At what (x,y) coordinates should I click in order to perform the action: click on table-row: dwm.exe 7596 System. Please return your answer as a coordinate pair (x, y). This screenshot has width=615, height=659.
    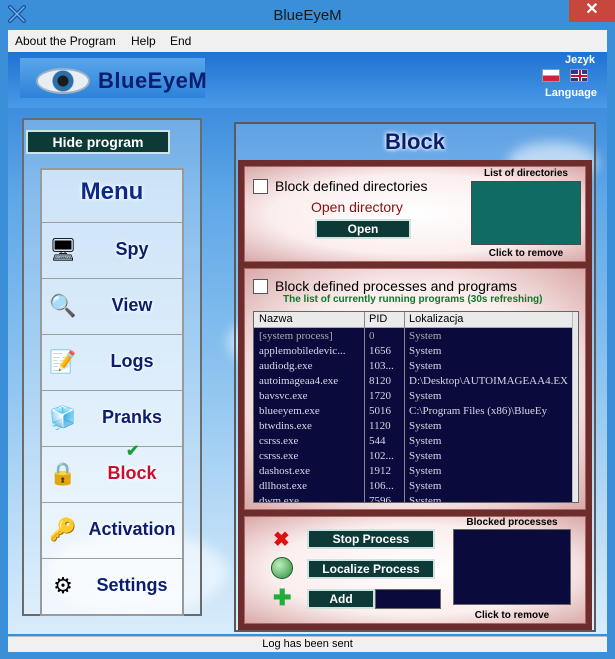
    Looking at the image, I should click on (413, 498).